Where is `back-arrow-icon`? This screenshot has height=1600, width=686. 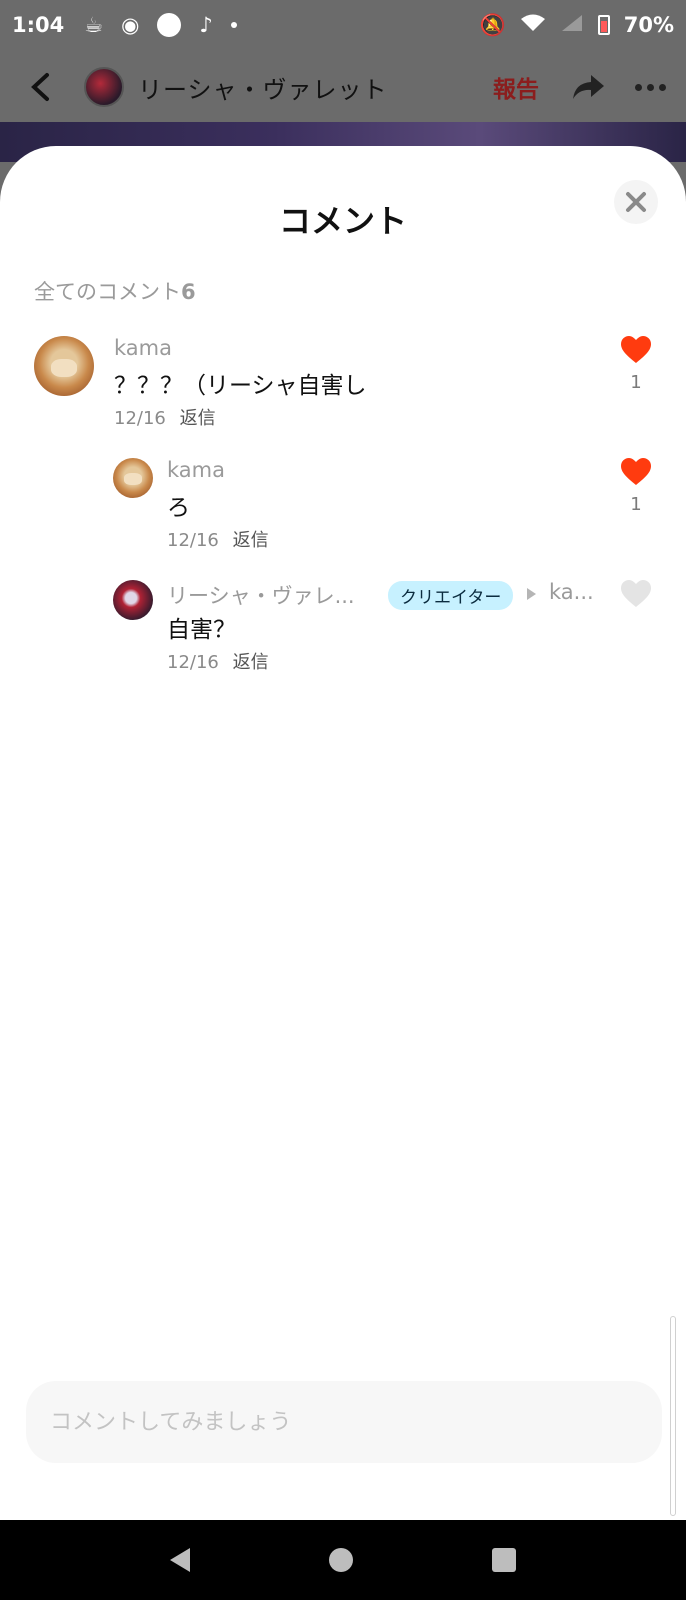 back-arrow-icon is located at coordinates (40, 87).